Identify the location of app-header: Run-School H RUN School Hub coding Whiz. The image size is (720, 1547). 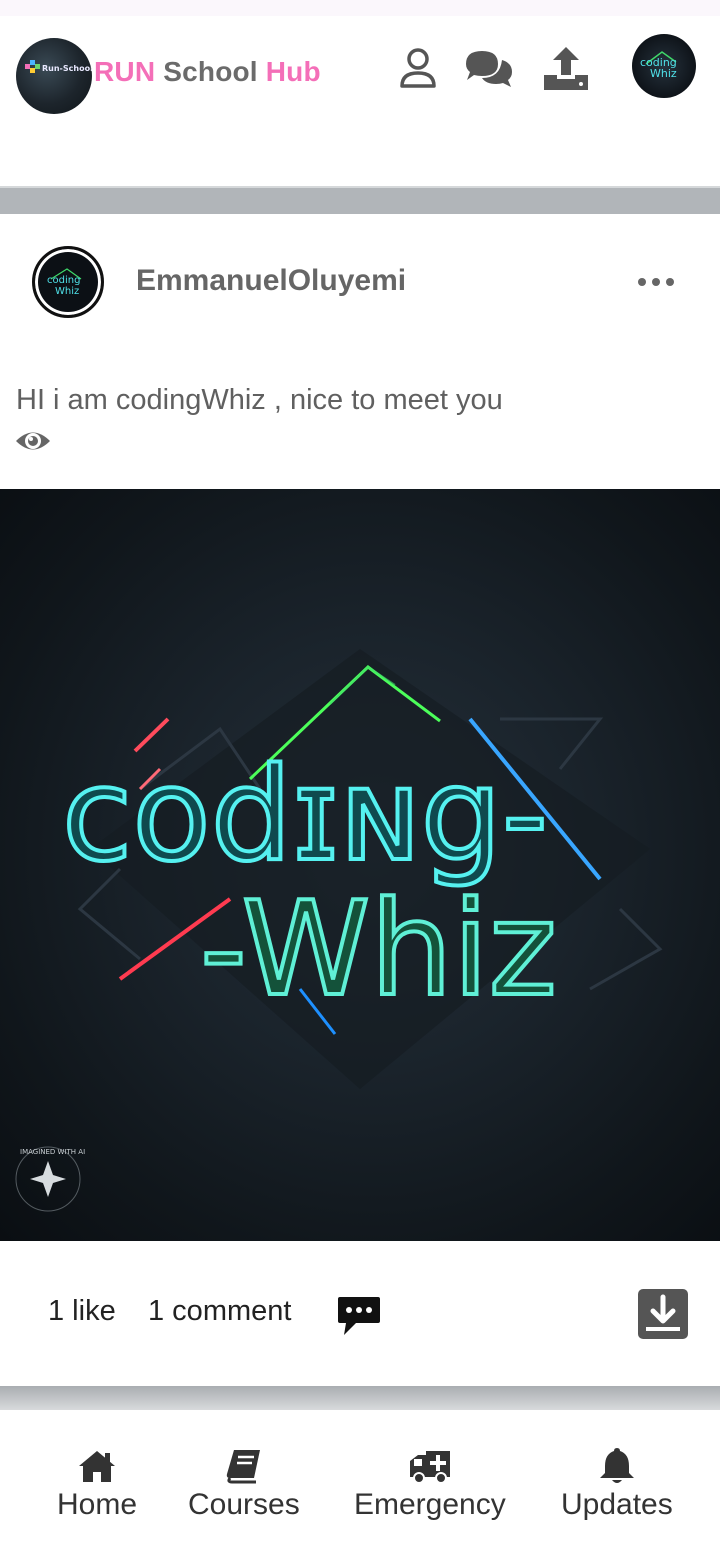
(360, 101).